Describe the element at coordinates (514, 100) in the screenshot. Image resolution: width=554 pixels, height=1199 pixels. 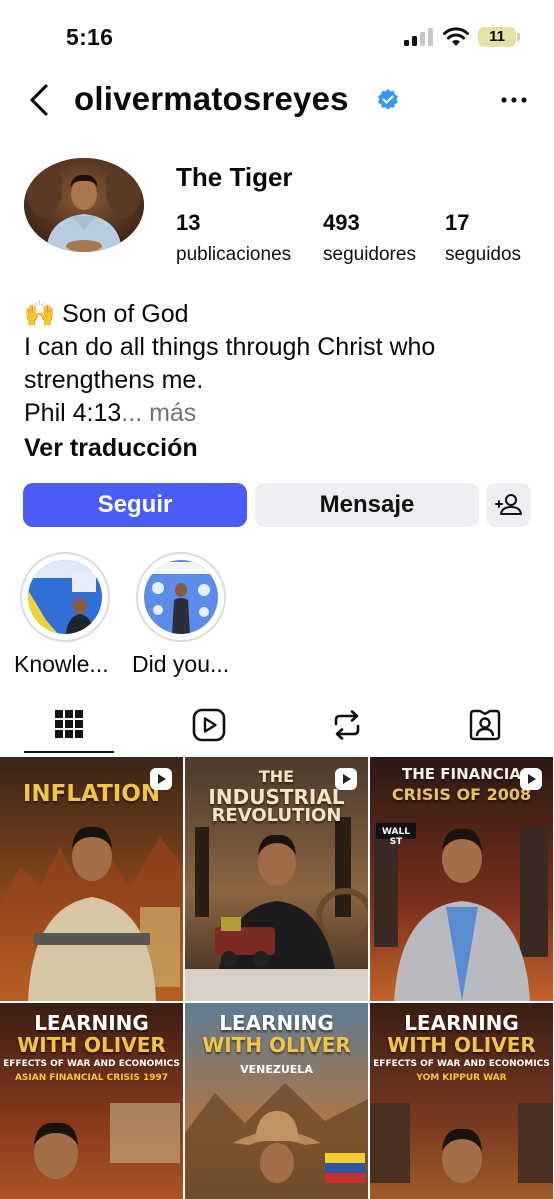
I see `more-options-icon` at that location.